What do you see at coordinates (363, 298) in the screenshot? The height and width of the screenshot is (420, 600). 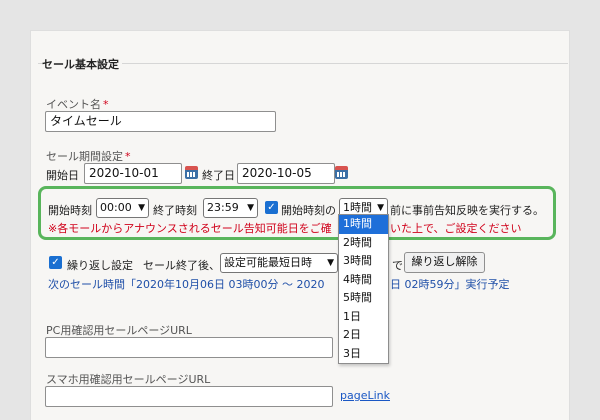 I see `dropdown-option: 5時間` at bounding box center [363, 298].